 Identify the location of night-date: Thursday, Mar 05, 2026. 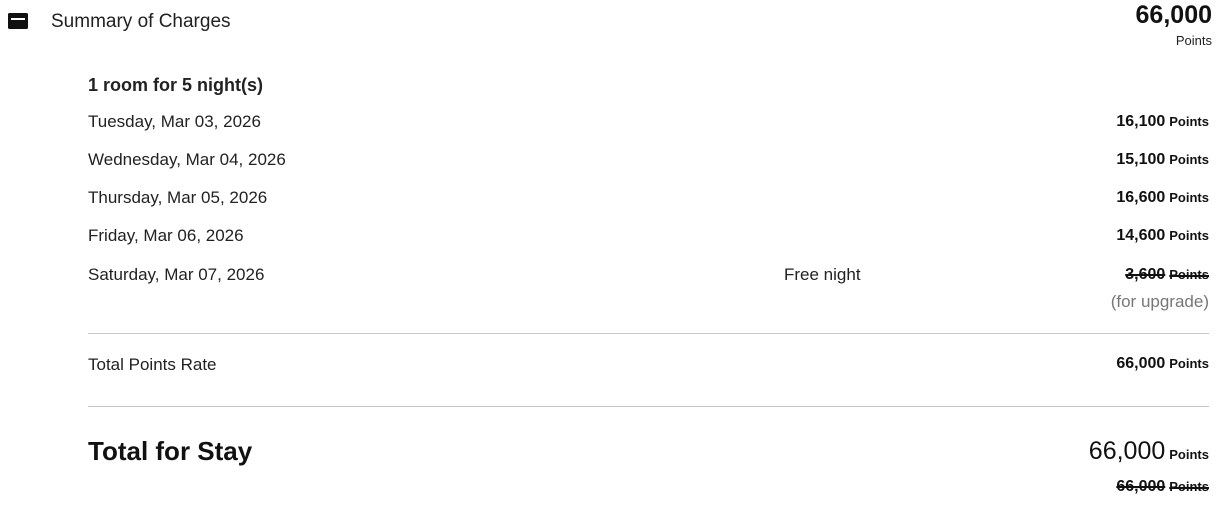
(178, 197).